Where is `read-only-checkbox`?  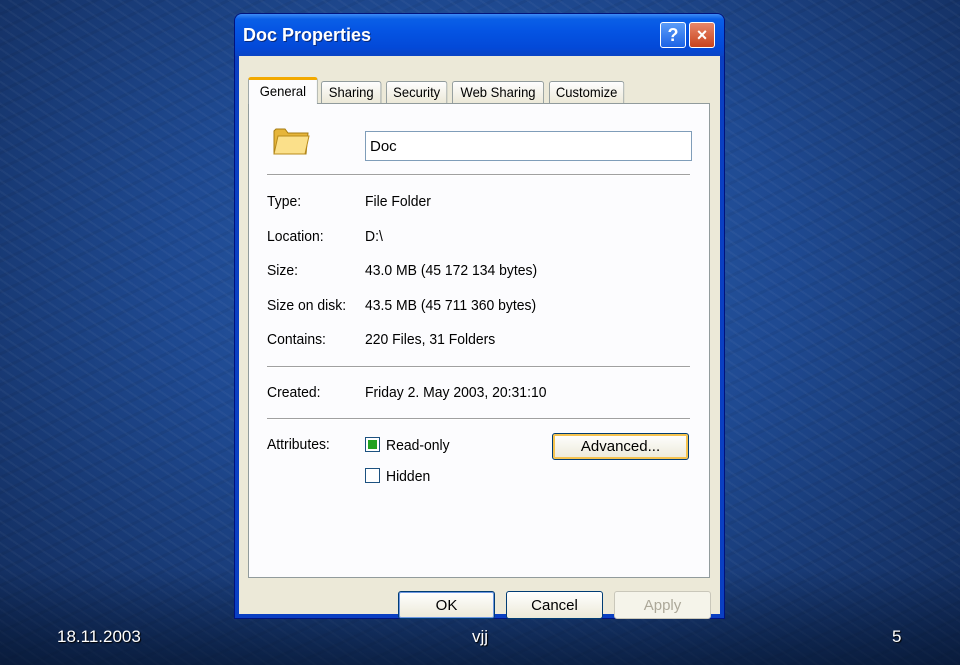
read-only-checkbox is located at coordinates (372, 444).